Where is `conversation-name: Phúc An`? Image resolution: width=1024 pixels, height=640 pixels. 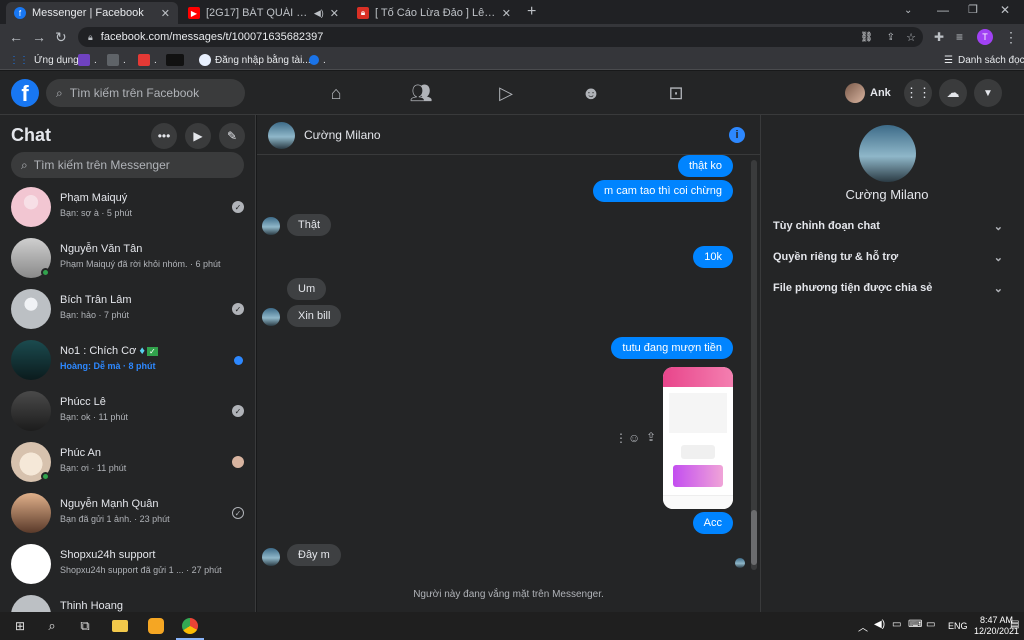 conversation-name: Phúc An is located at coordinates (80, 453).